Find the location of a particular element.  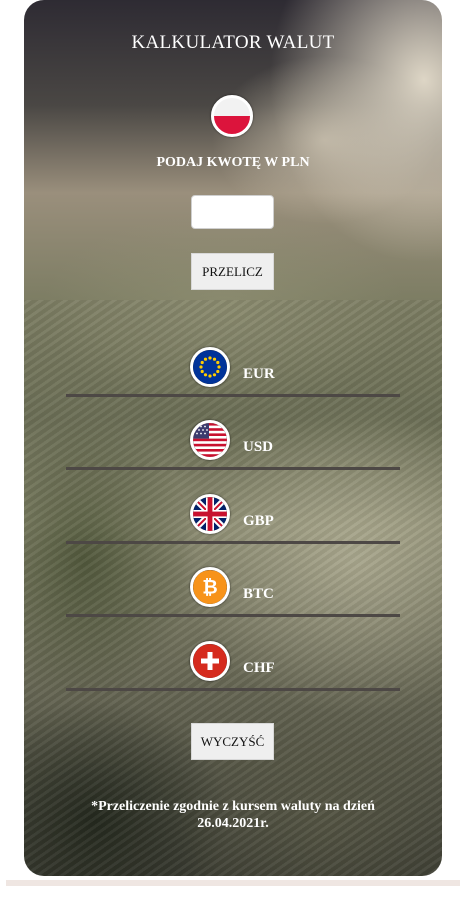

swiss-flag-icon is located at coordinates (210, 661).